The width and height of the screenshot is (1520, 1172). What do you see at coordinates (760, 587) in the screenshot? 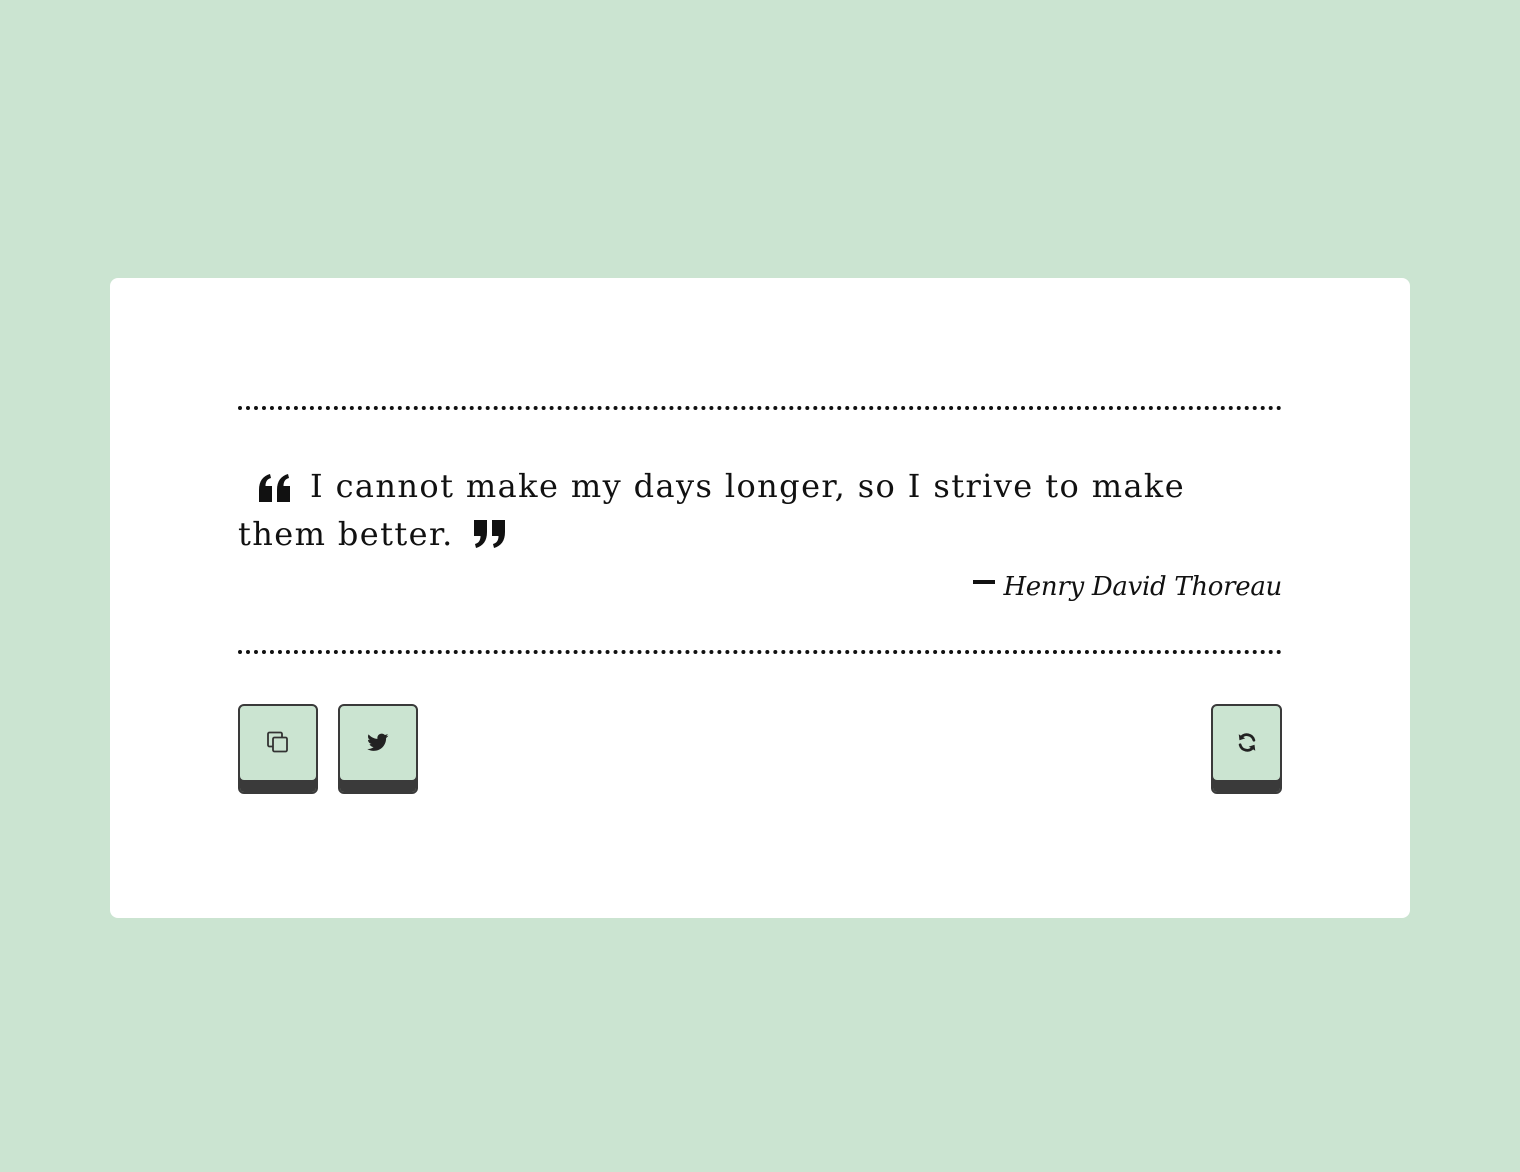
I see `author-line: Henry David Thoreau` at bounding box center [760, 587].